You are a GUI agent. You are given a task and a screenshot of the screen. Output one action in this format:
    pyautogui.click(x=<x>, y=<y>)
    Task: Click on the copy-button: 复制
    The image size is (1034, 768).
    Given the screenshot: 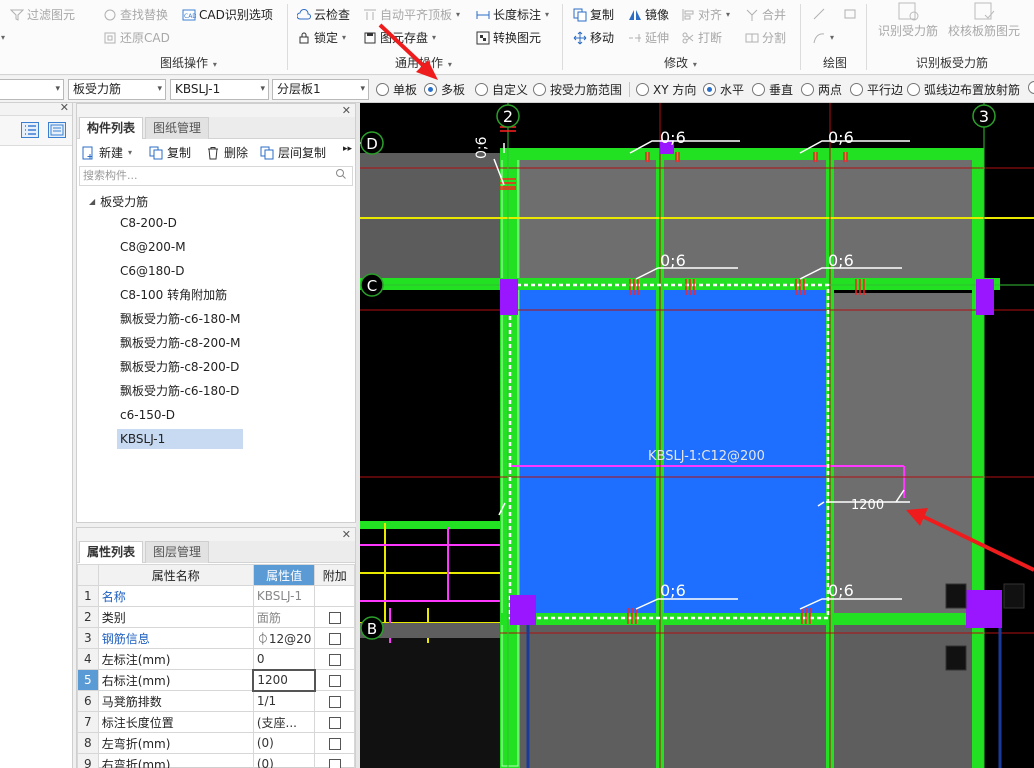 What is the action you would take?
    pyautogui.click(x=593, y=15)
    